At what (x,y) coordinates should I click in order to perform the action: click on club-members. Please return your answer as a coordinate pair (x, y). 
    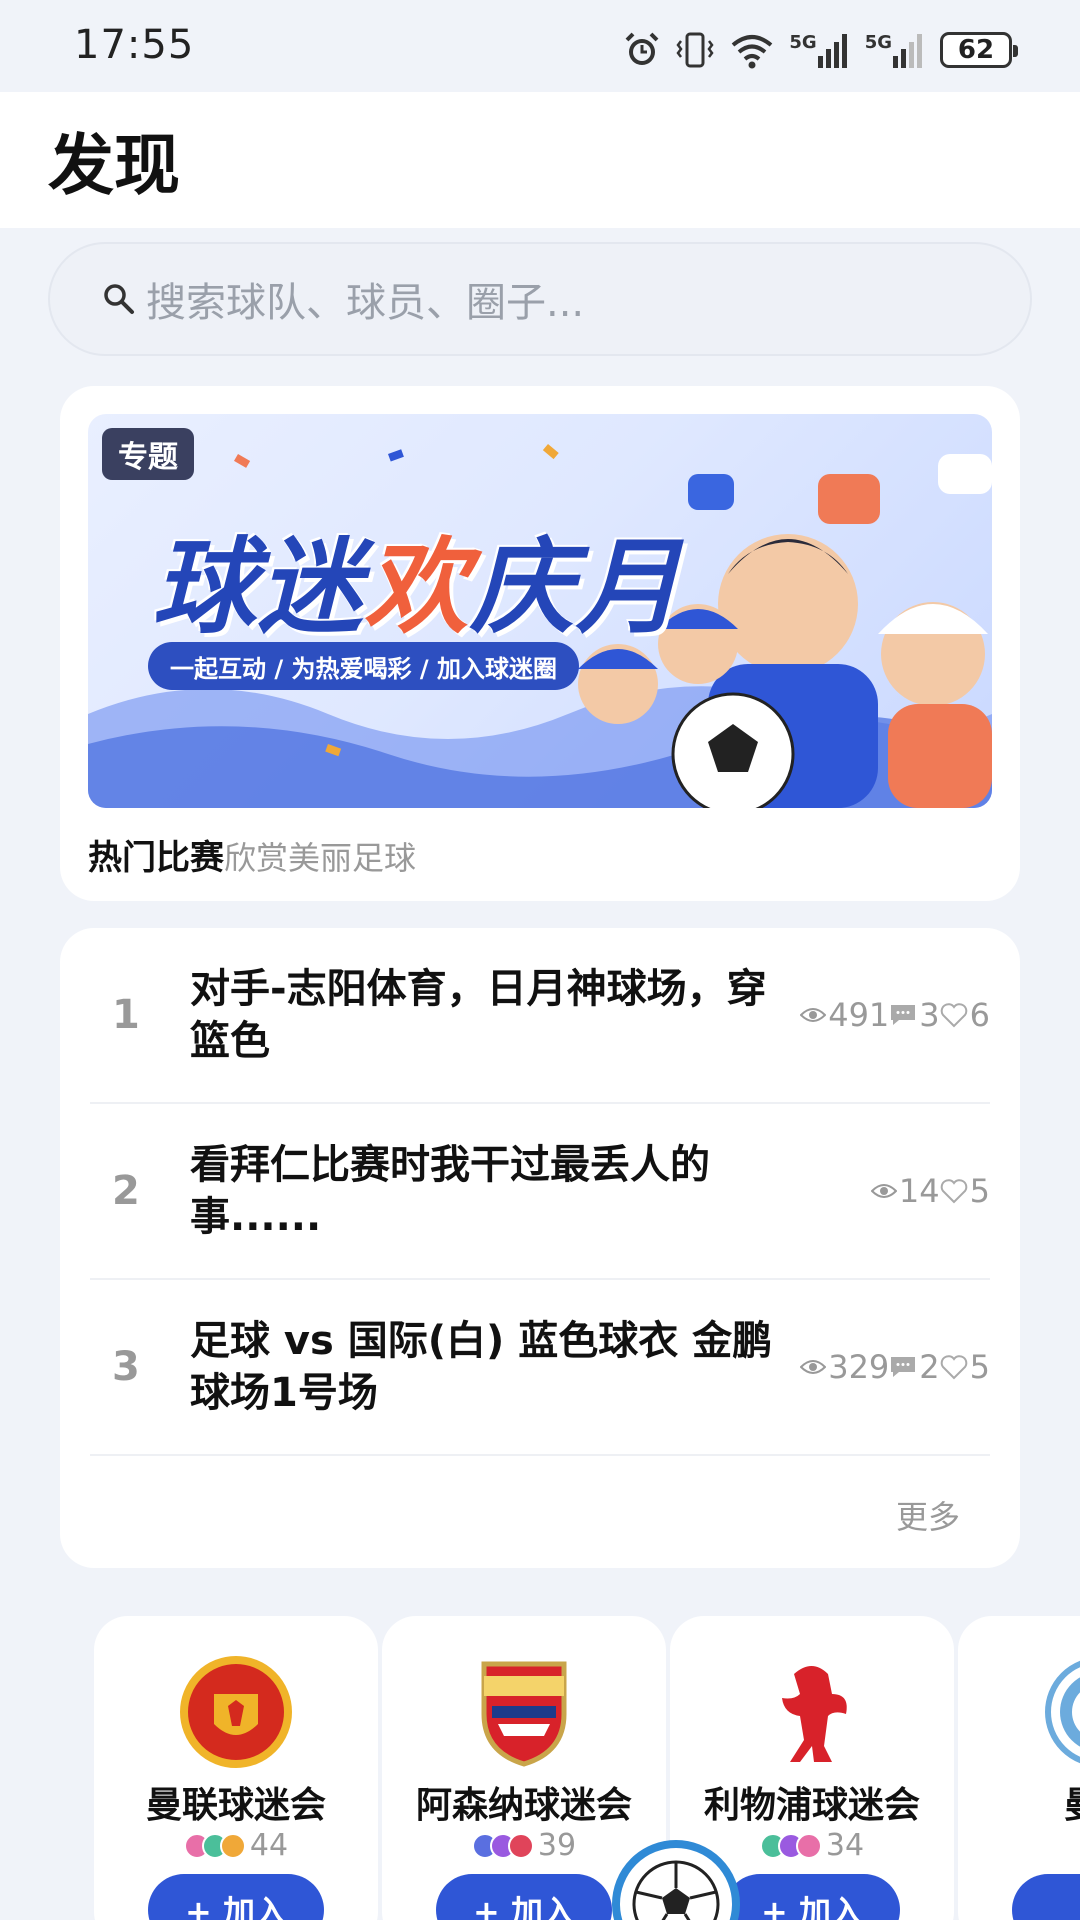
    Looking at the image, I should click on (1019, 1841).